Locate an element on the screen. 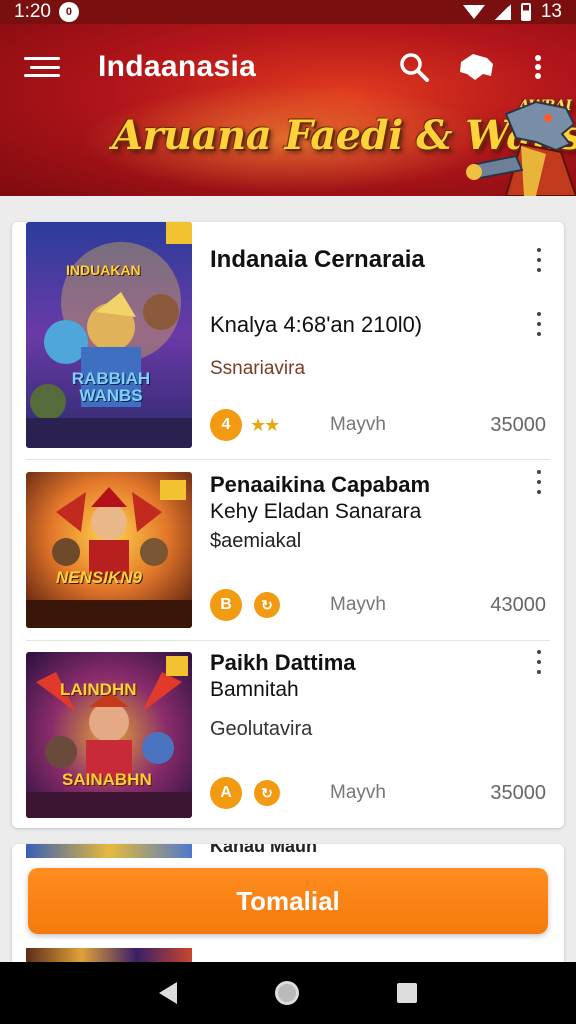 This screenshot has height=1024, width=576. item-title: Penaaikina Capabam is located at coordinates (320, 484).